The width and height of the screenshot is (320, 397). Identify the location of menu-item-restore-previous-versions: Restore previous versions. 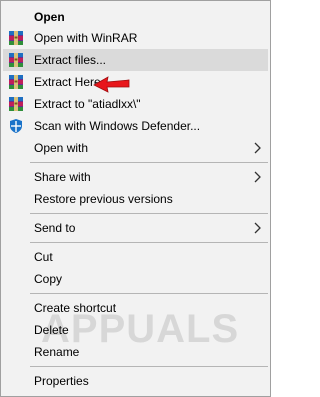
(135, 199).